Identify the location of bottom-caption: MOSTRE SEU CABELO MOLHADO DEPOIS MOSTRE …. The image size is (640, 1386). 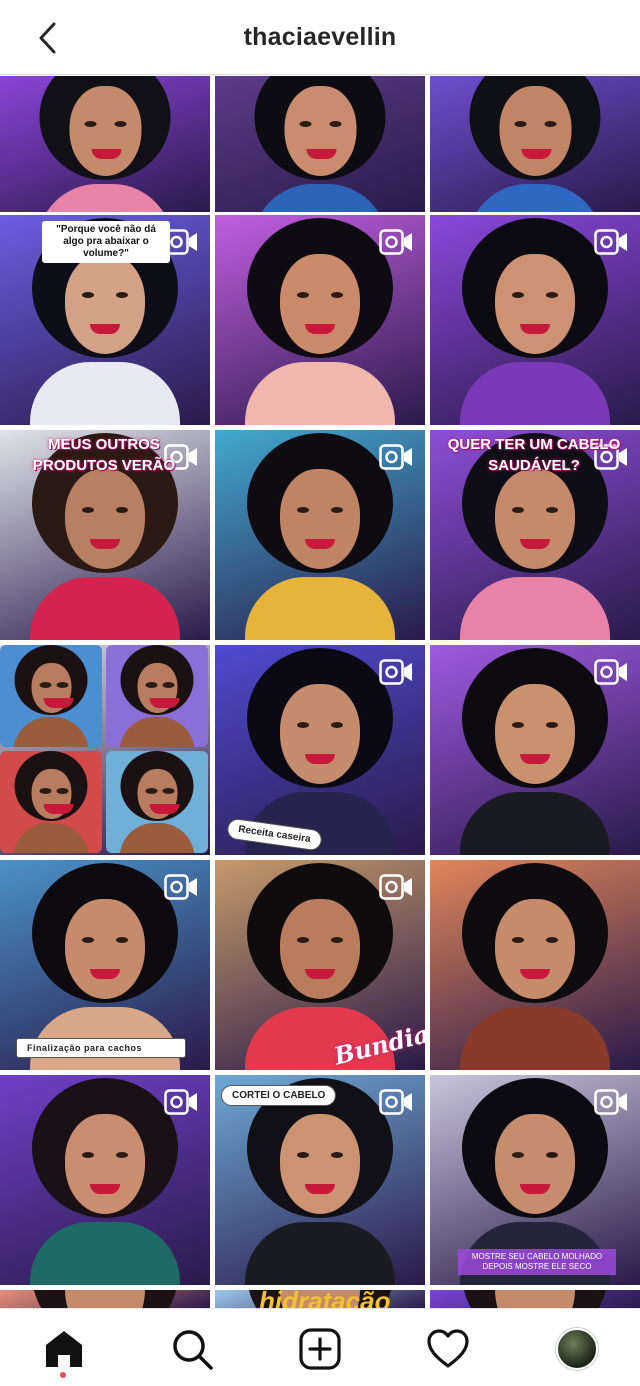
(537, 1262).